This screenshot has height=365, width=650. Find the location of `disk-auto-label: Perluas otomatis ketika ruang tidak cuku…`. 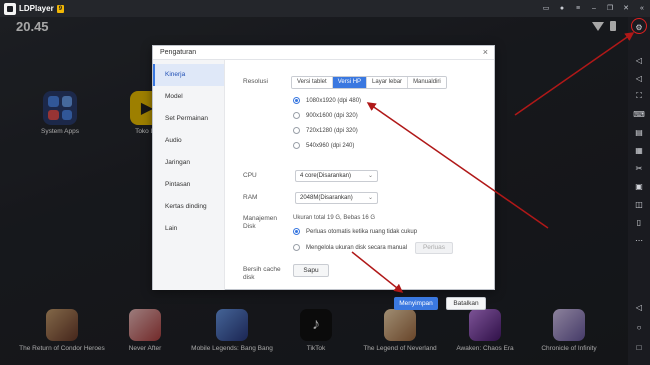

disk-auto-label: Perluas otomatis ketika ruang tidak cuku… is located at coordinates (362, 231).